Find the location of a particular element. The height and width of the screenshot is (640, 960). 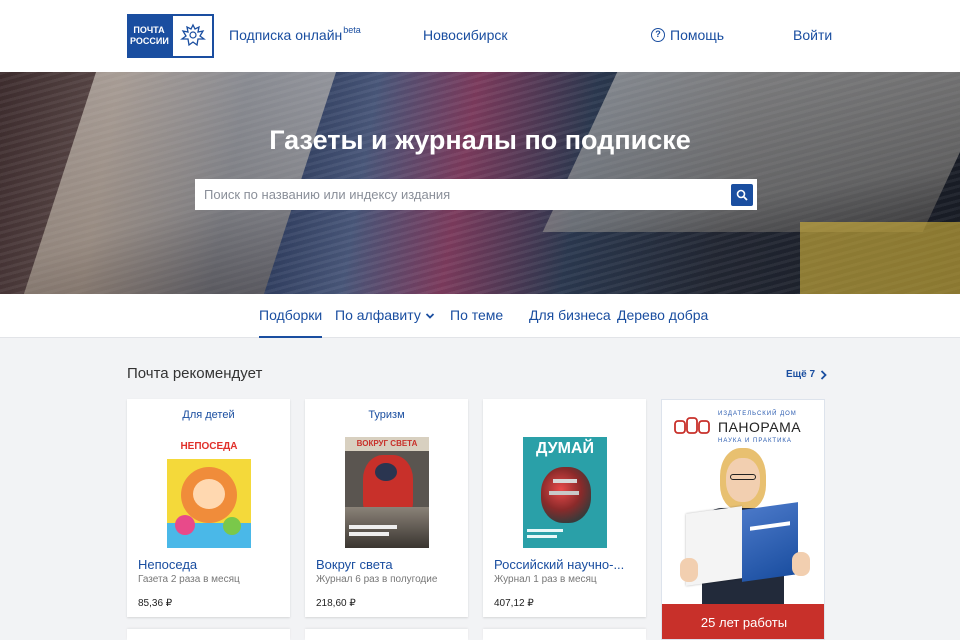

search-input is located at coordinates (463, 194).